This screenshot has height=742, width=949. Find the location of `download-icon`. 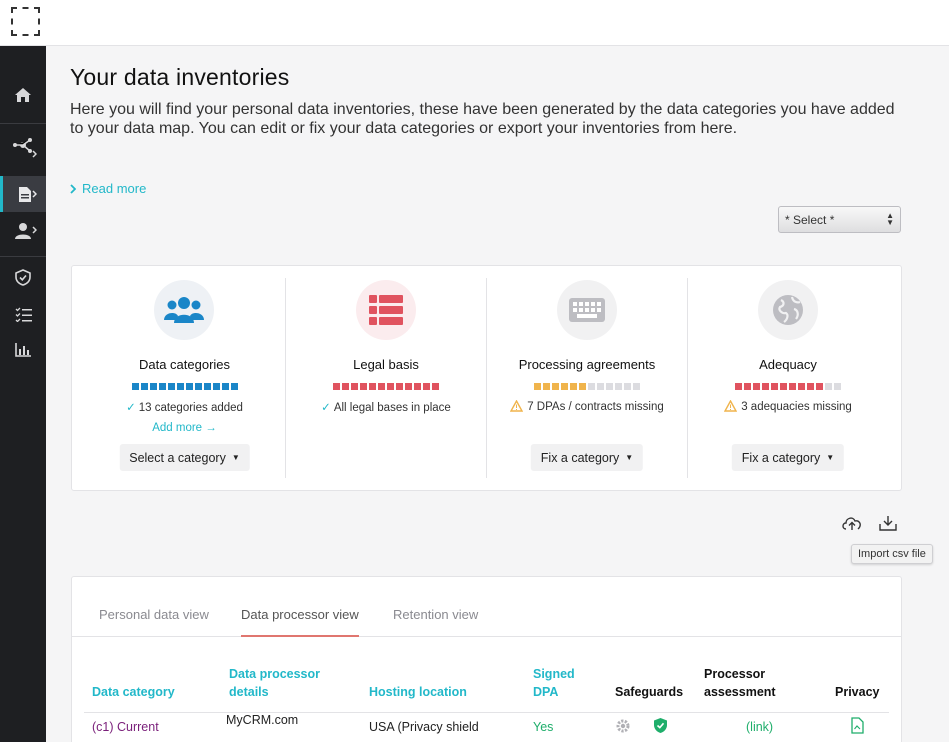

download-icon is located at coordinates (888, 523).